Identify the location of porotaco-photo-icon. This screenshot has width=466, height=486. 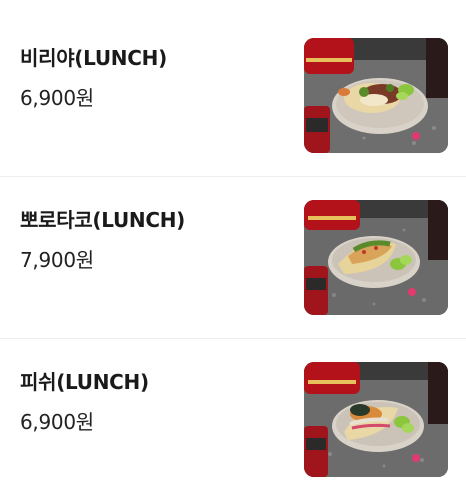
(376, 257).